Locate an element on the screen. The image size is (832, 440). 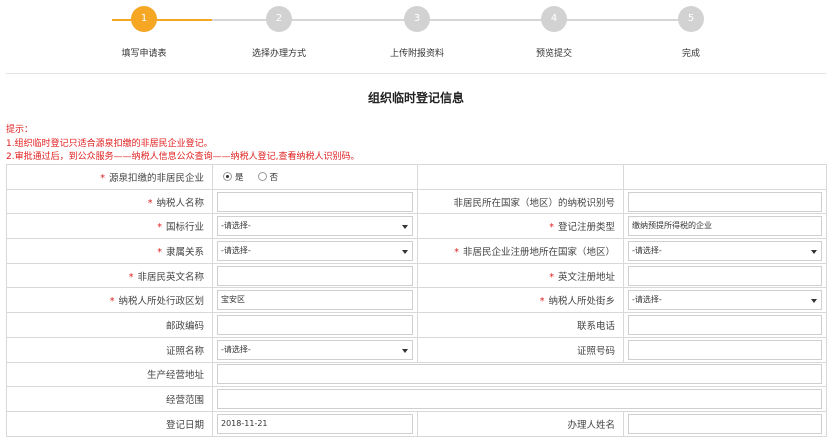
taxpayer-name-input is located at coordinates (315, 201).